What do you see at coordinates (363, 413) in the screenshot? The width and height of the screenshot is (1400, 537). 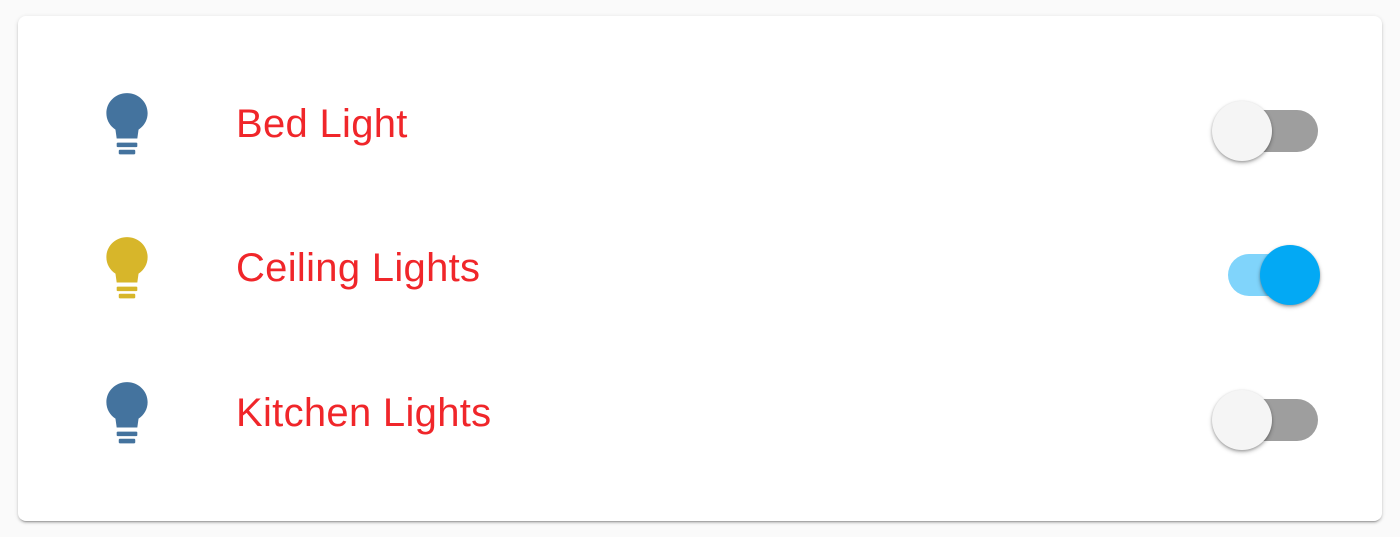 I see `entity-name: Kitchen Lights` at bounding box center [363, 413].